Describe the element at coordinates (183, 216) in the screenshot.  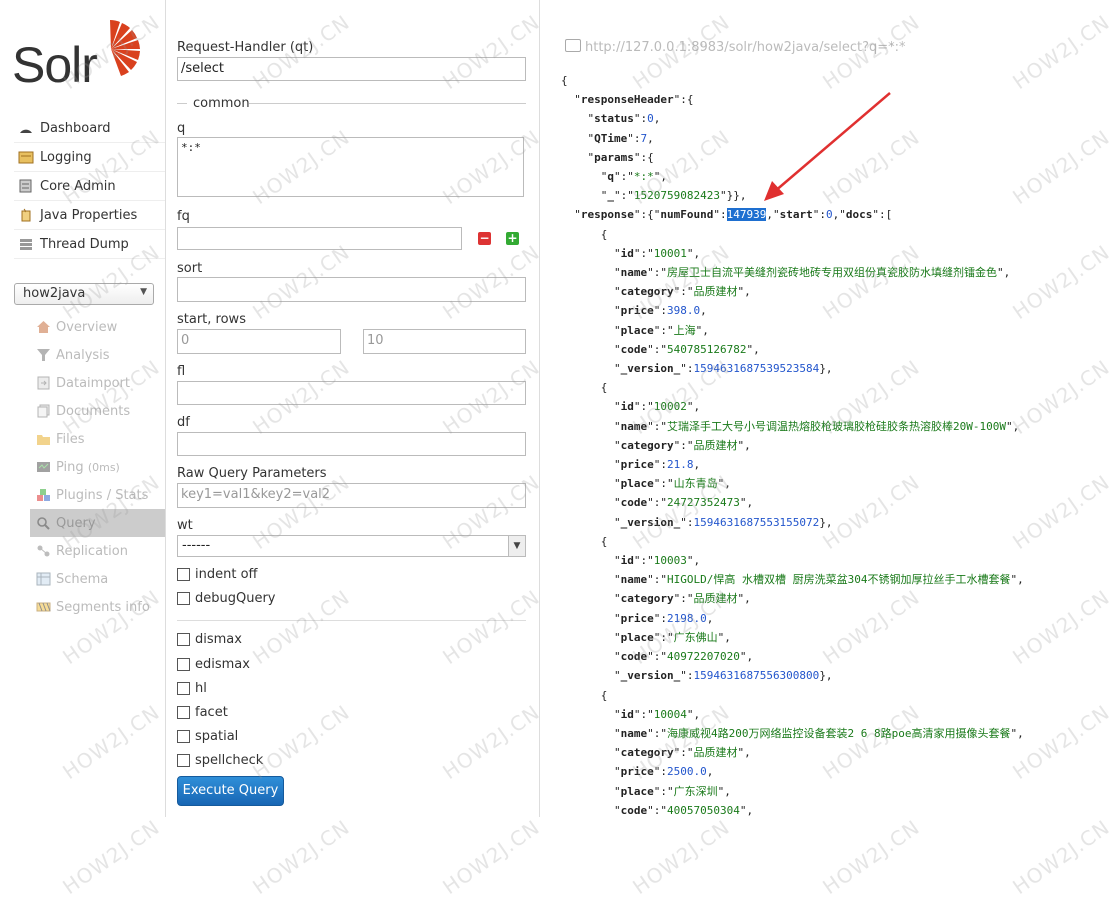
I see `fq-label: fq` at that location.